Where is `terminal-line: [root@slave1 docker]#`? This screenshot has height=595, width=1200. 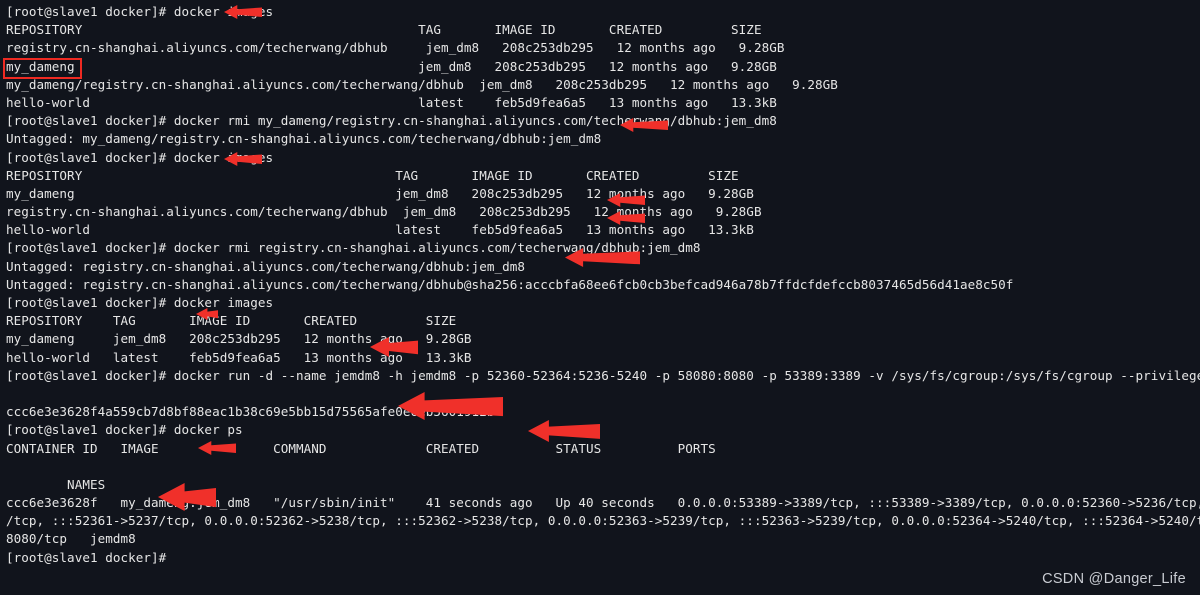
terminal-line: [root@slave1 docker]# is located at coordinates (86, 557).